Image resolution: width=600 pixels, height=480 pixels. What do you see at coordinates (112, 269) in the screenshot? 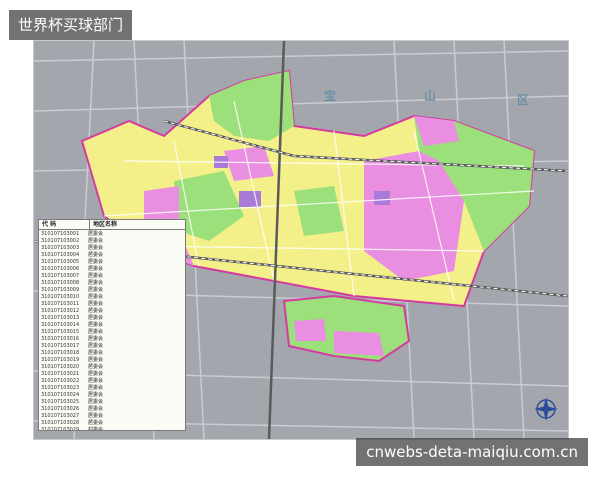
I see `legend-row: 310107103006 居委会` at bounding box center [112, 269].